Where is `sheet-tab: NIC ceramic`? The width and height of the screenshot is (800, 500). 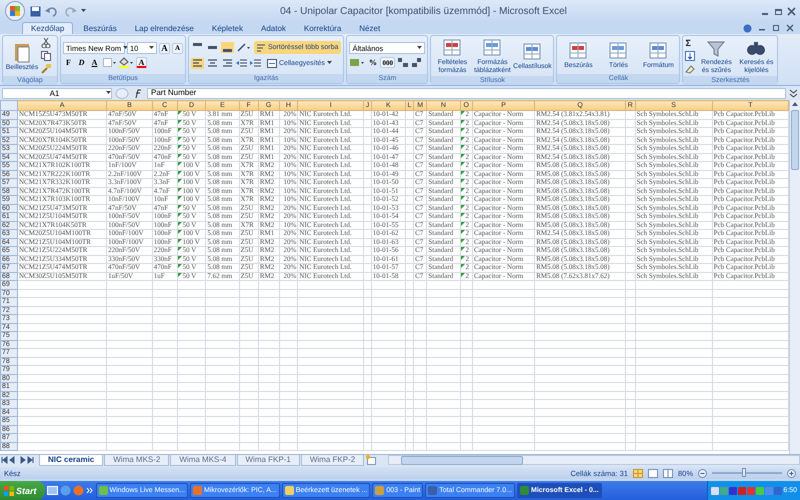
sheet-tab: NIC ceramic is located at coordinates (71, 460).